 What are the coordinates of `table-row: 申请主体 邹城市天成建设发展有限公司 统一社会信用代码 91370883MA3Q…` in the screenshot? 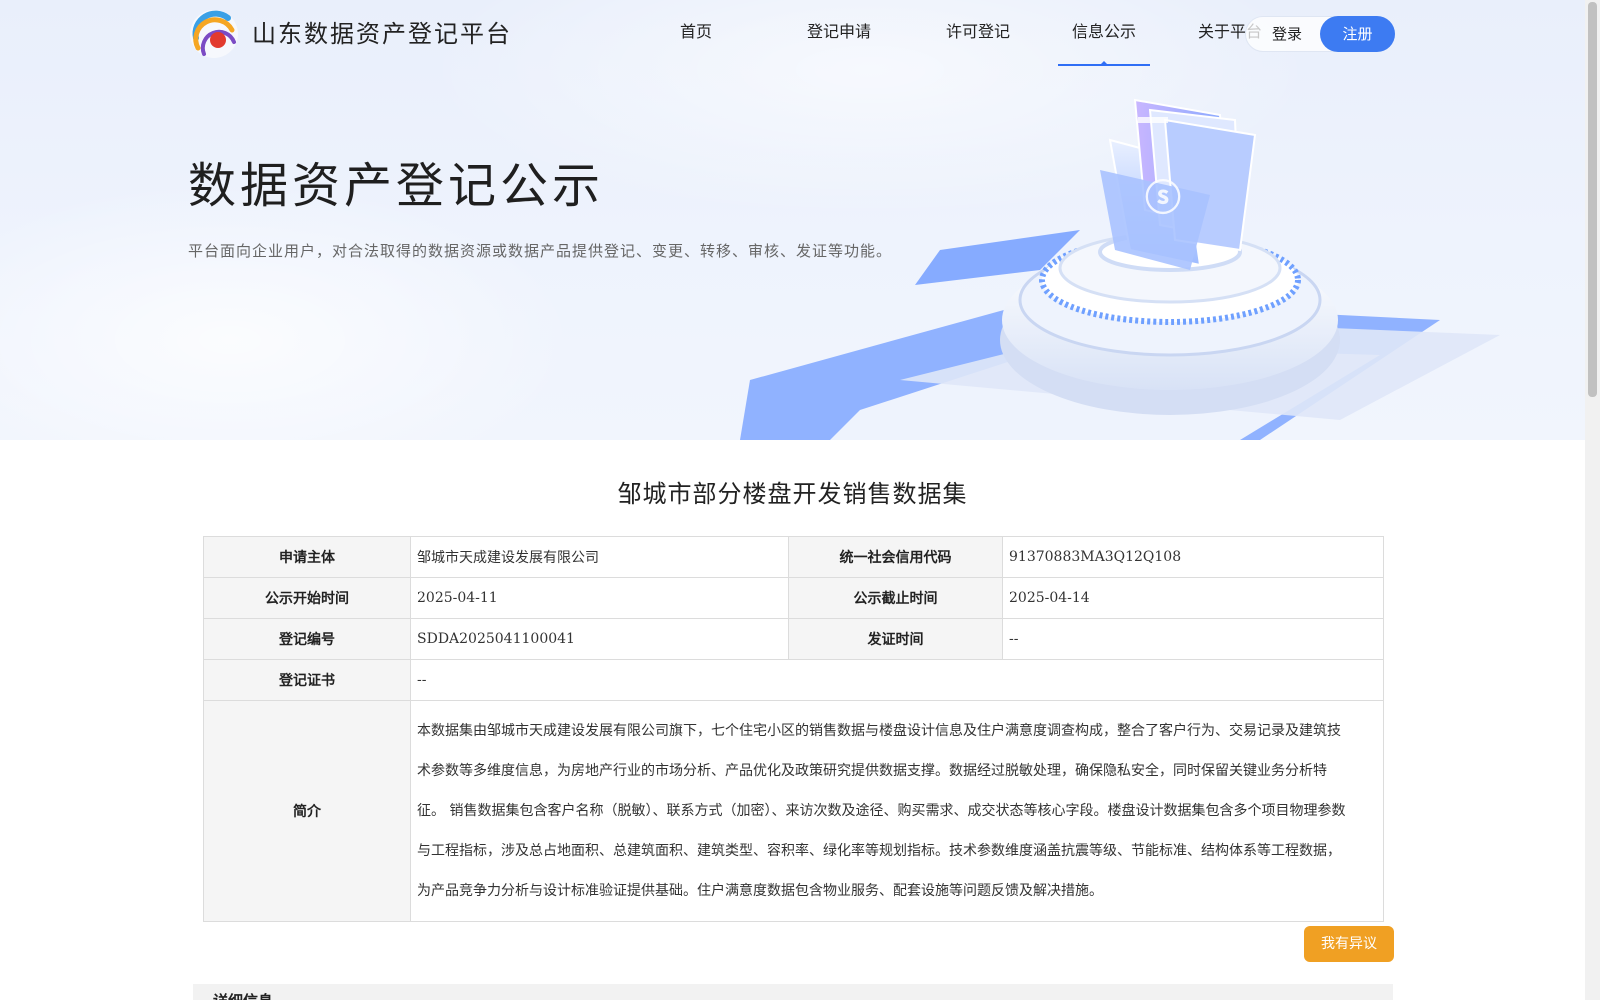 It's located at (793, 557).